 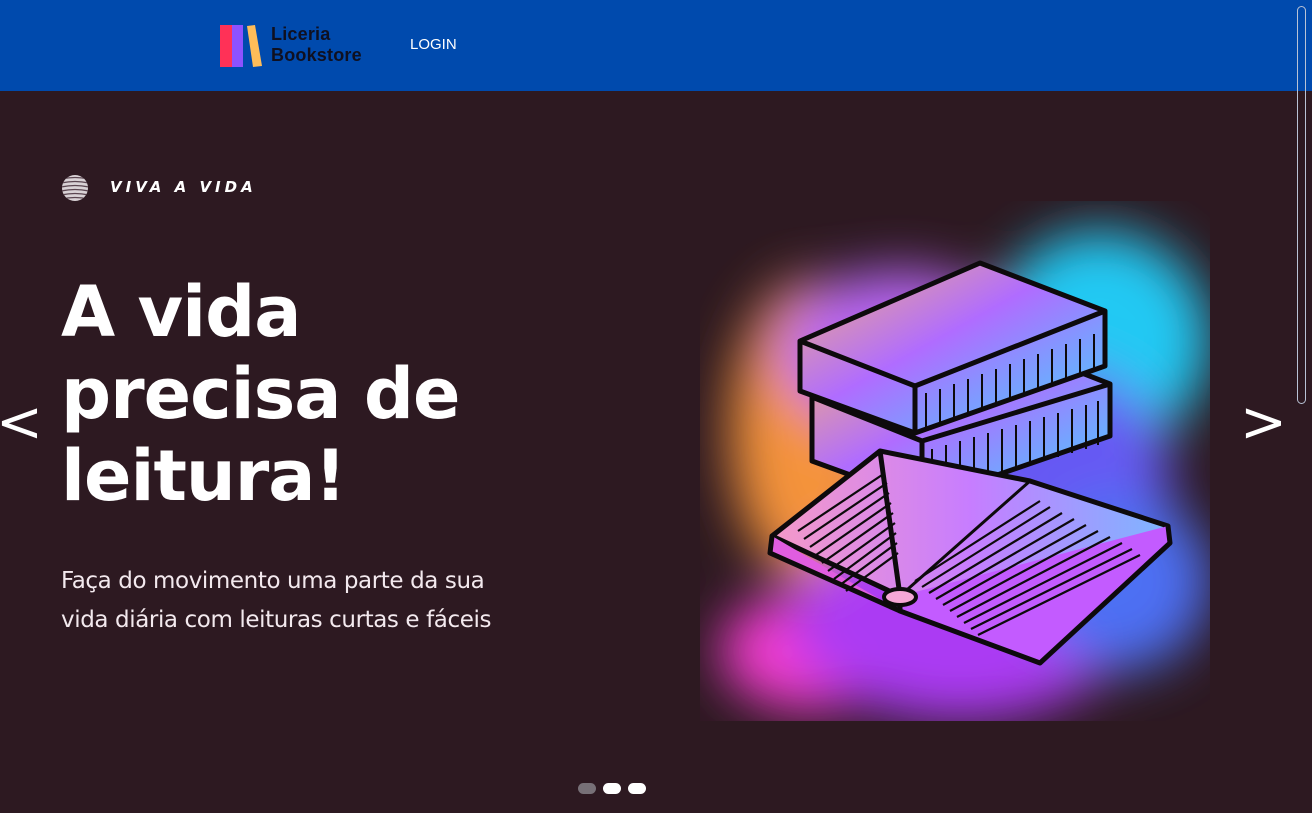 What do you see at coordinates (21, 423) in the screenshot?
I see `carousel-prev-button: <` at bounding box center [21, 423].